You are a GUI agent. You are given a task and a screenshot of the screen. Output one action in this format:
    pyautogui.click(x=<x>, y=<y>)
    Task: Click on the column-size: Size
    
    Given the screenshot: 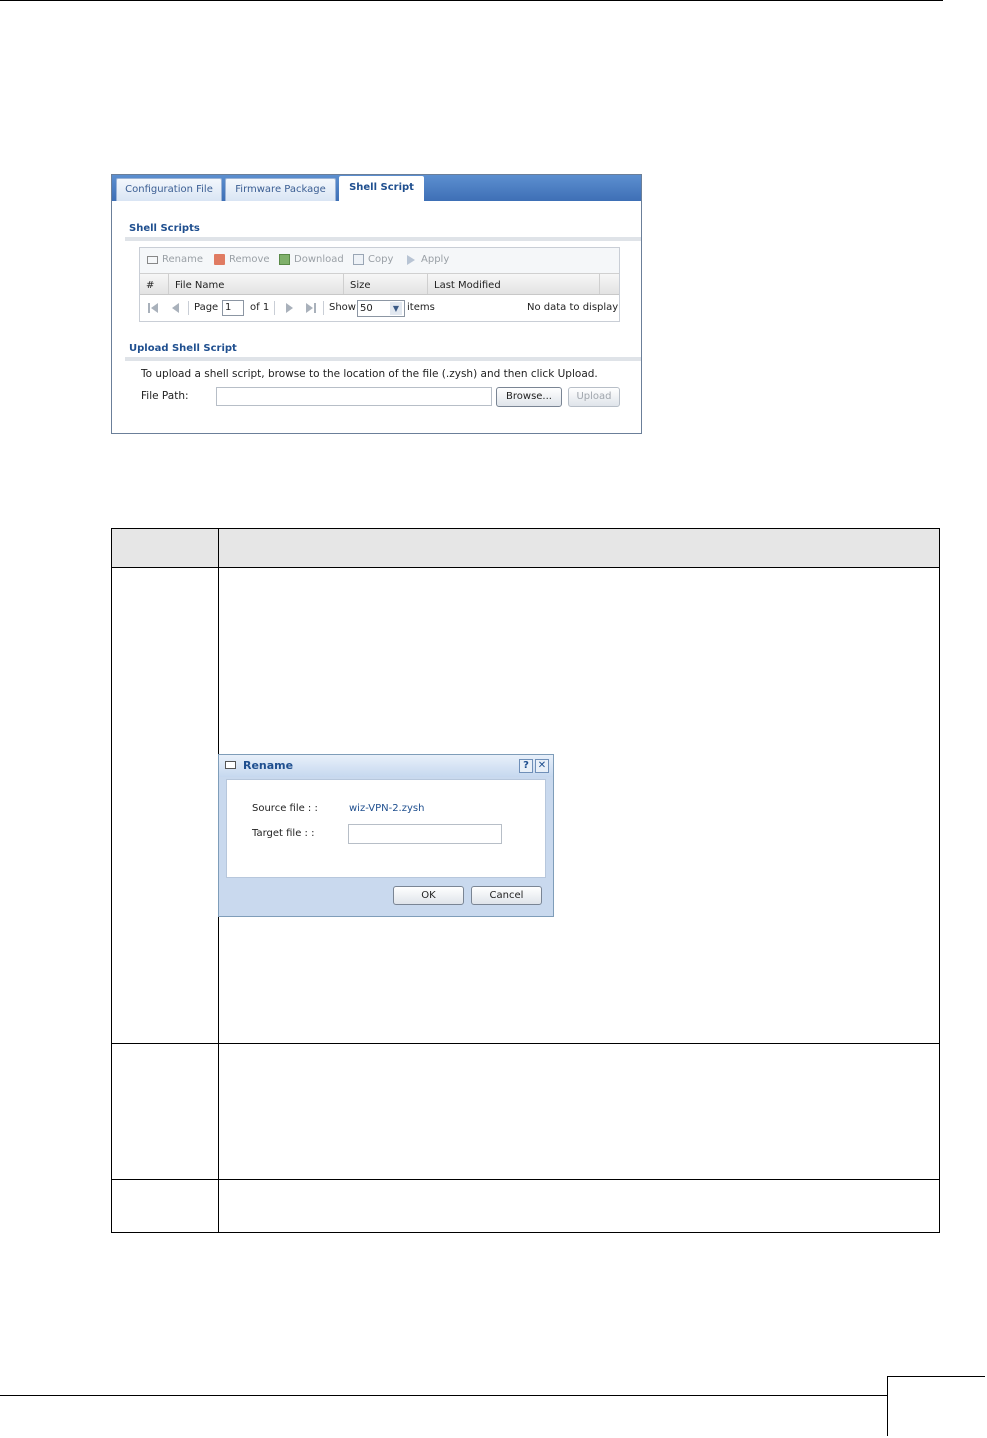 What is the action you would take?
    pyautogui.click(x=386, y=284)
    